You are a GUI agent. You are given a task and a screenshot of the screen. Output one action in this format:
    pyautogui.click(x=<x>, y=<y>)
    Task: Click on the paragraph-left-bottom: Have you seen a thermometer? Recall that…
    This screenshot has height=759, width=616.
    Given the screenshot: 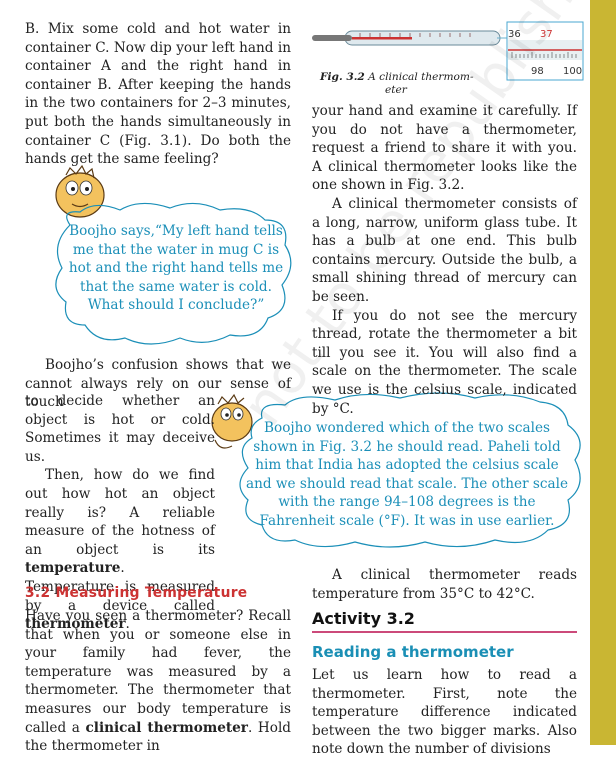 What is the action you would take?
    pyautogui.click(x=158, y=681)
    